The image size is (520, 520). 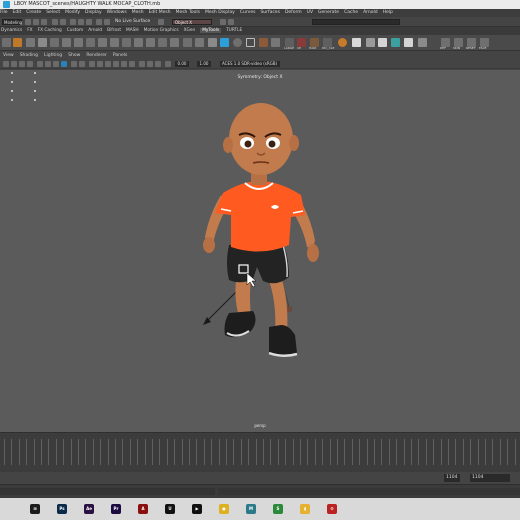 What do you see at coordinates (40, 64) in the screenshot?
I see `grid-toggle-icon` at bounding box center [40, 64].